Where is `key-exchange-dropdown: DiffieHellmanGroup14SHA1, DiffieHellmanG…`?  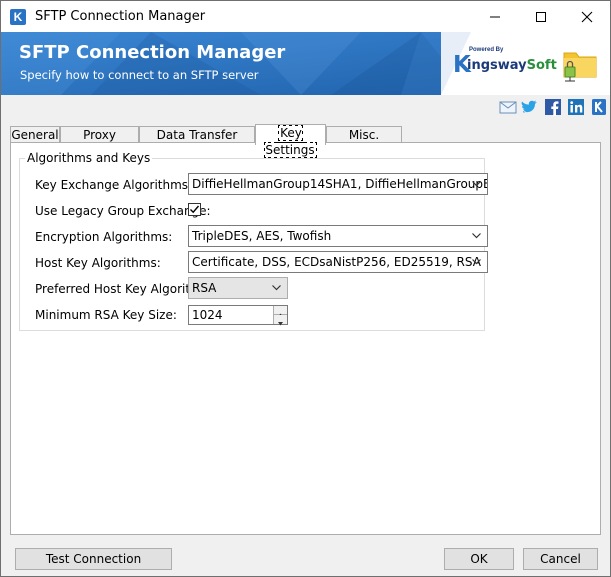 key-exchange-dropdown: DiffieHellmanGroup14SHA1, DiffieHellmanG… is located at coordinates (338, 184).